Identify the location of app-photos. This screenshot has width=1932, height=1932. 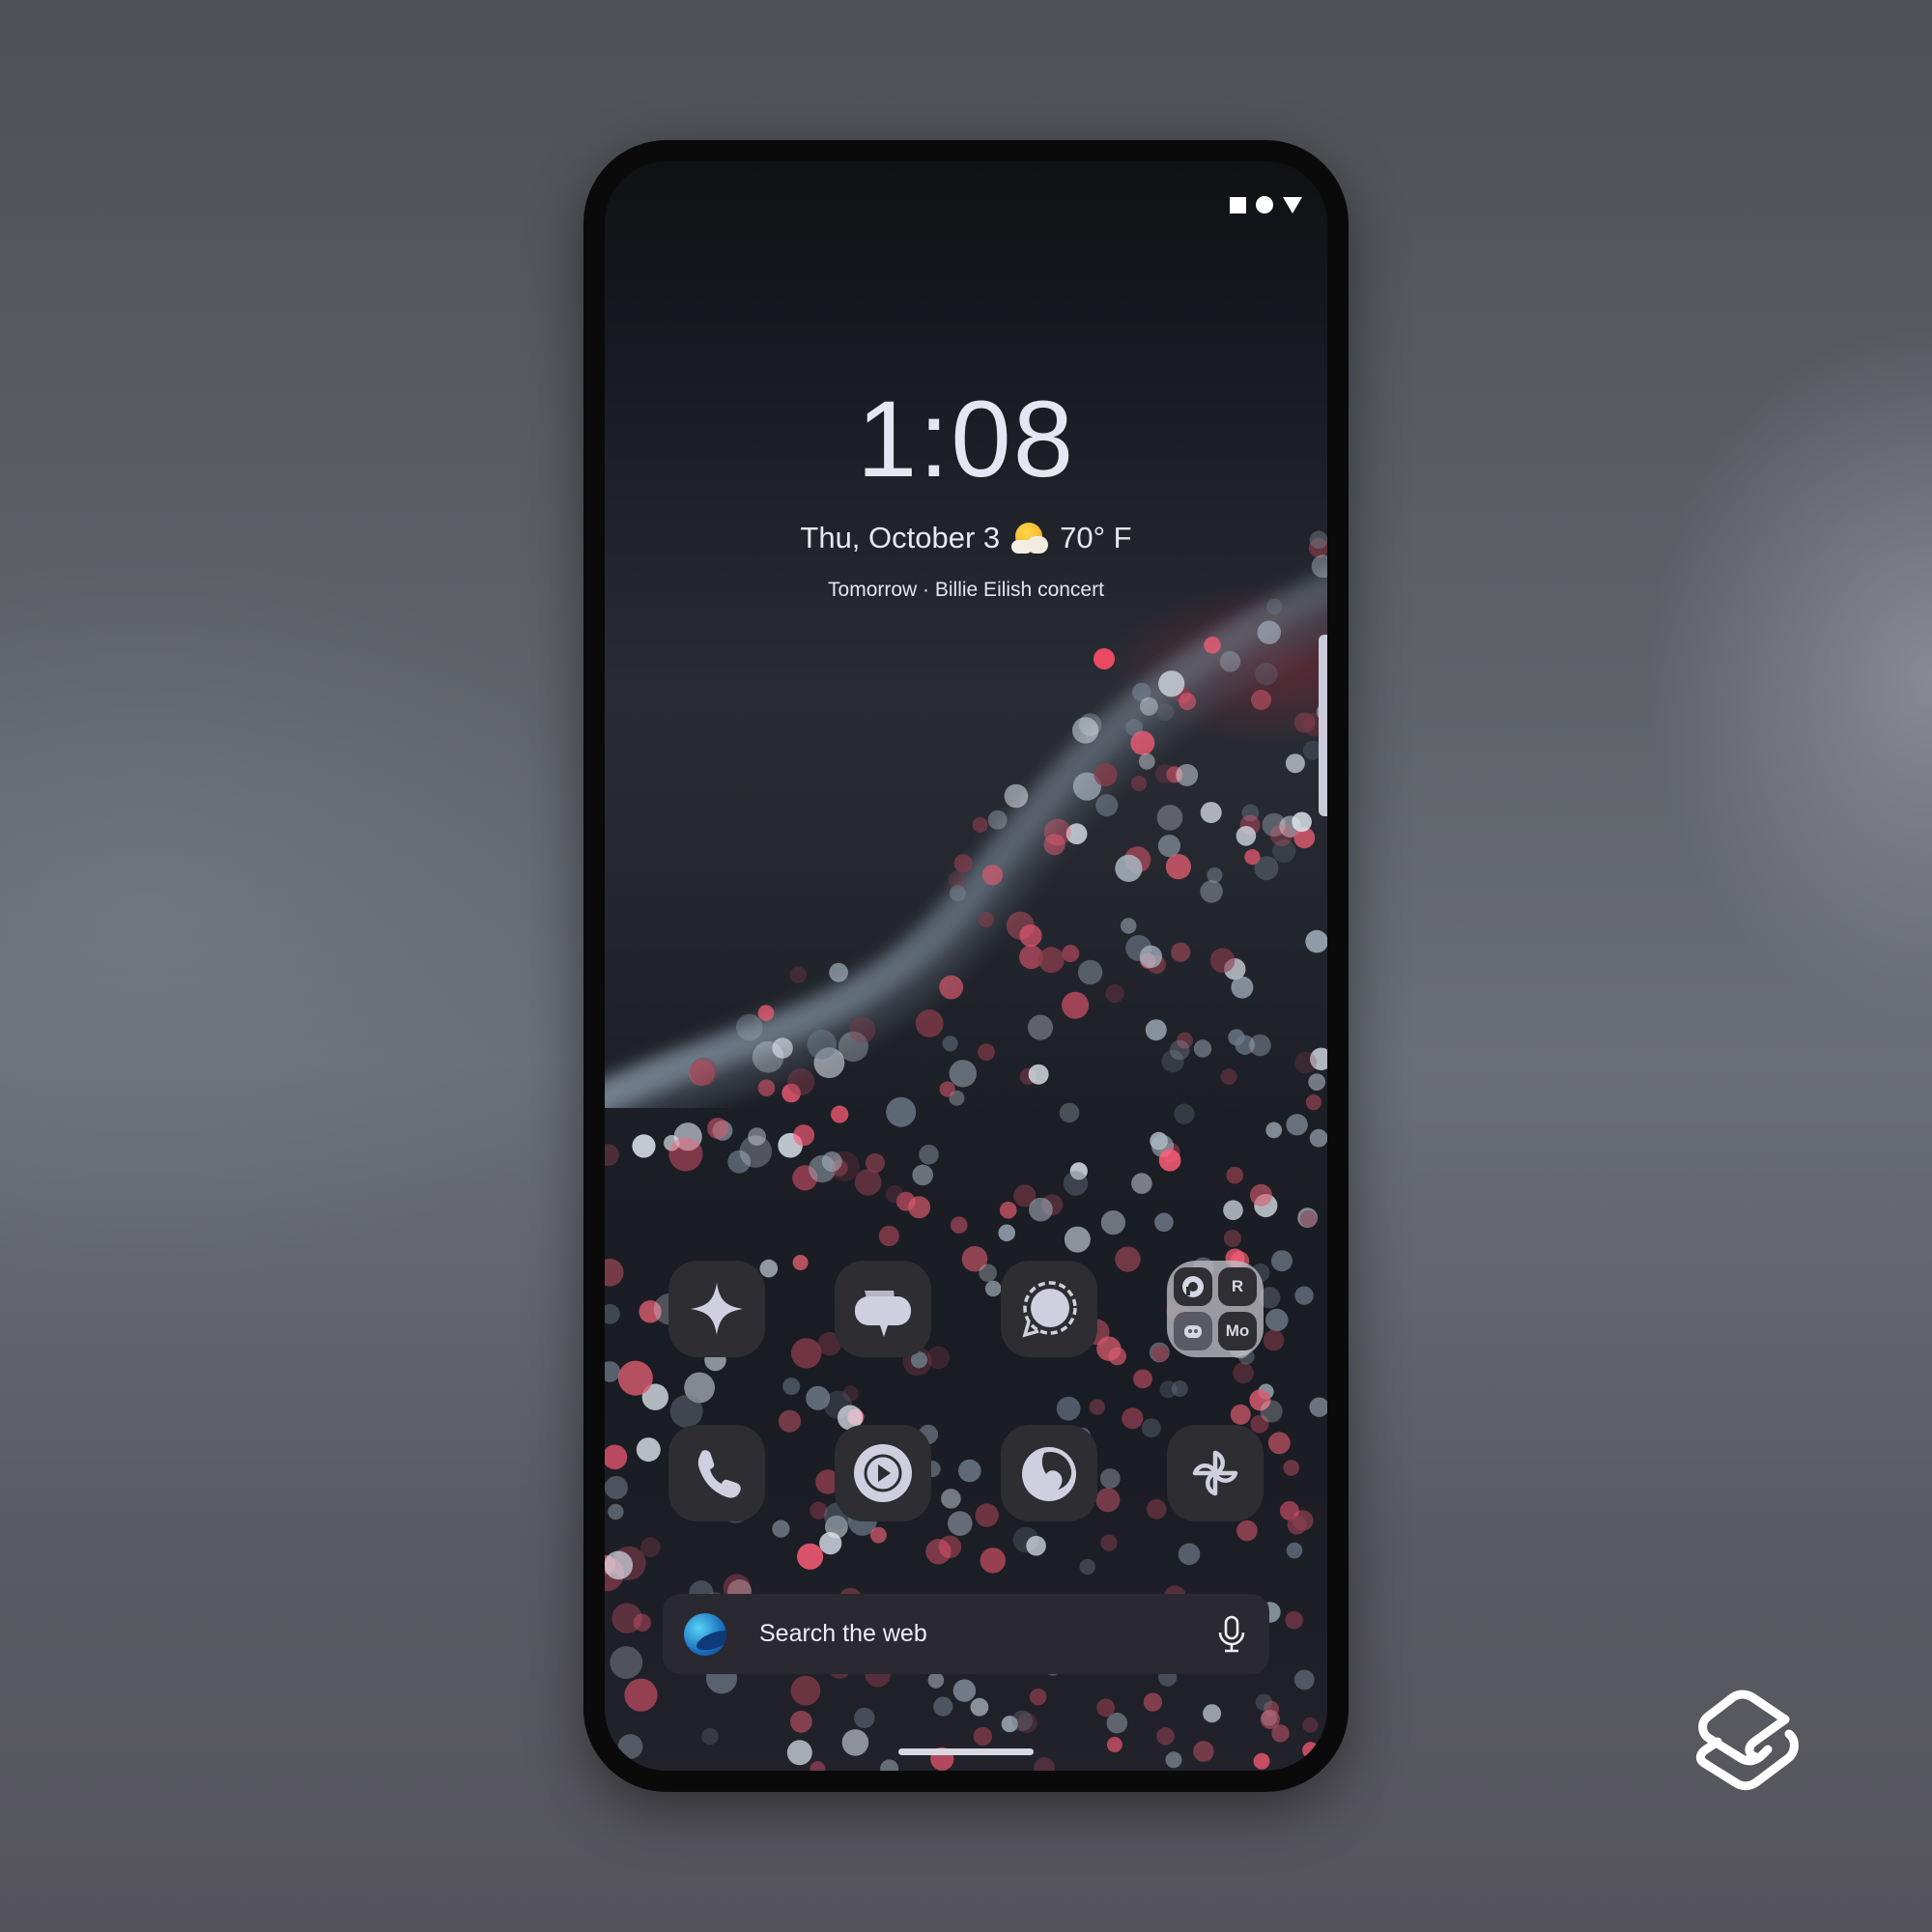
(1215, 1473).